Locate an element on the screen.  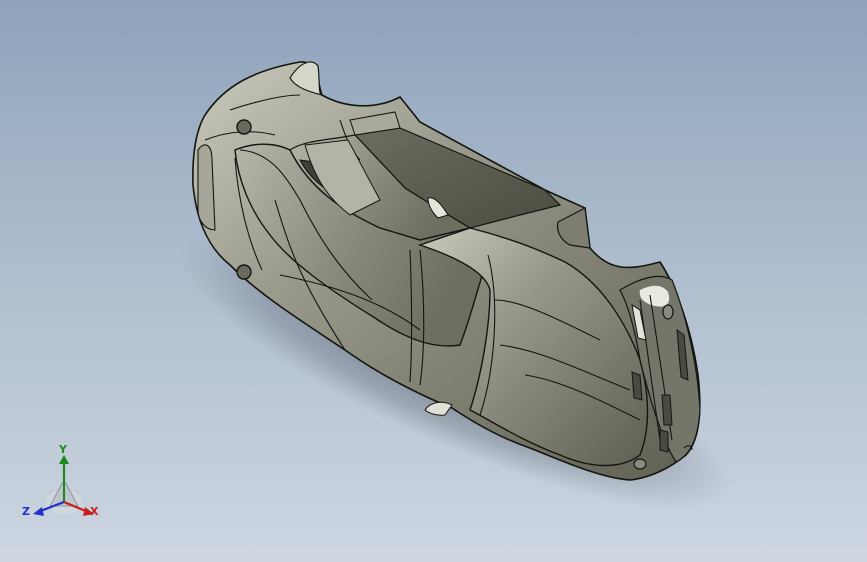
rear-scoop is located at coordinates (206, 187).